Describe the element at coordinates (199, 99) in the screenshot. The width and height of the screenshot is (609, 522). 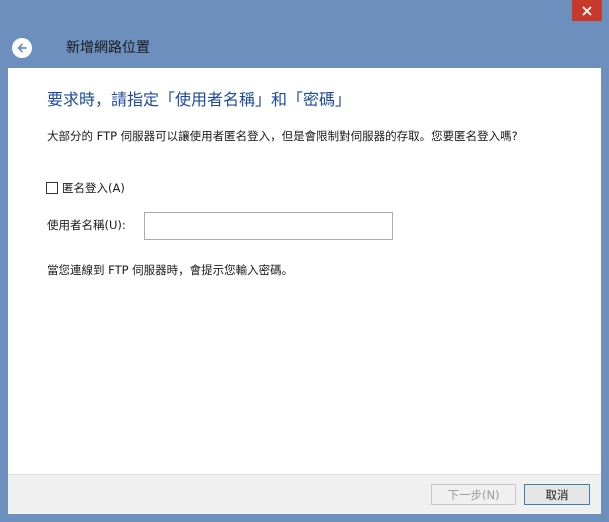
I see `page-heading: 要求時，請指定「使用者名稱」和「密碼」` at that location.